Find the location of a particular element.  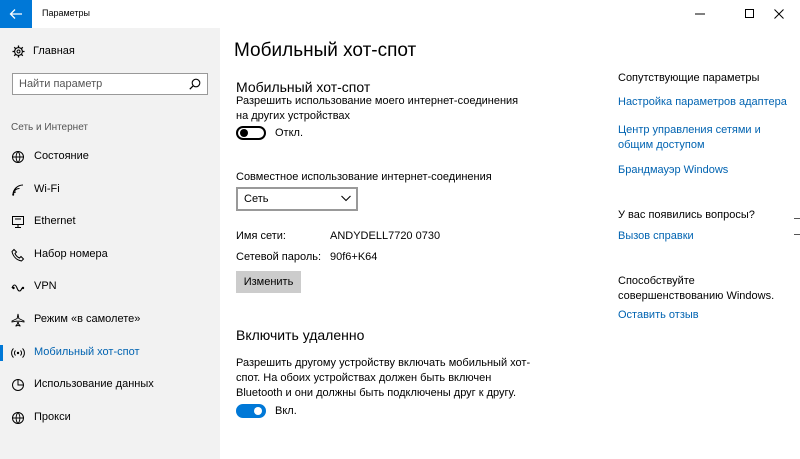

sidebar-item-status: Состояние is located at coordinates (110, 157).